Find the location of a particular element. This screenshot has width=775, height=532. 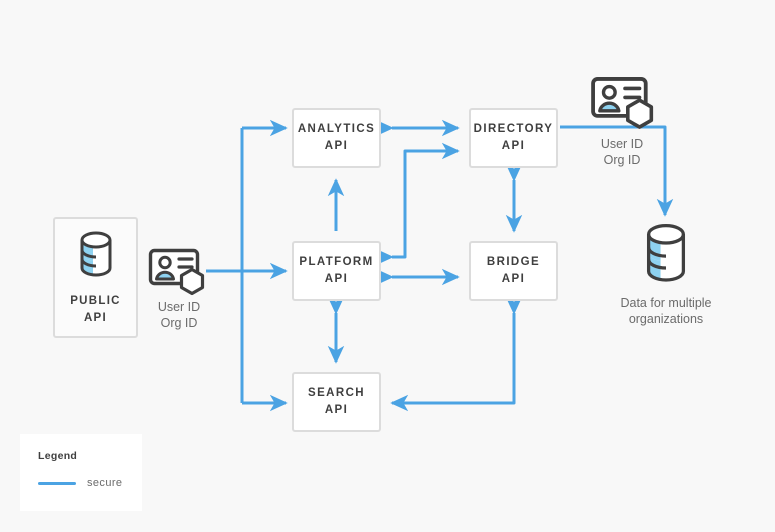

legend: Legend secure is located at coordinates (81, 472).